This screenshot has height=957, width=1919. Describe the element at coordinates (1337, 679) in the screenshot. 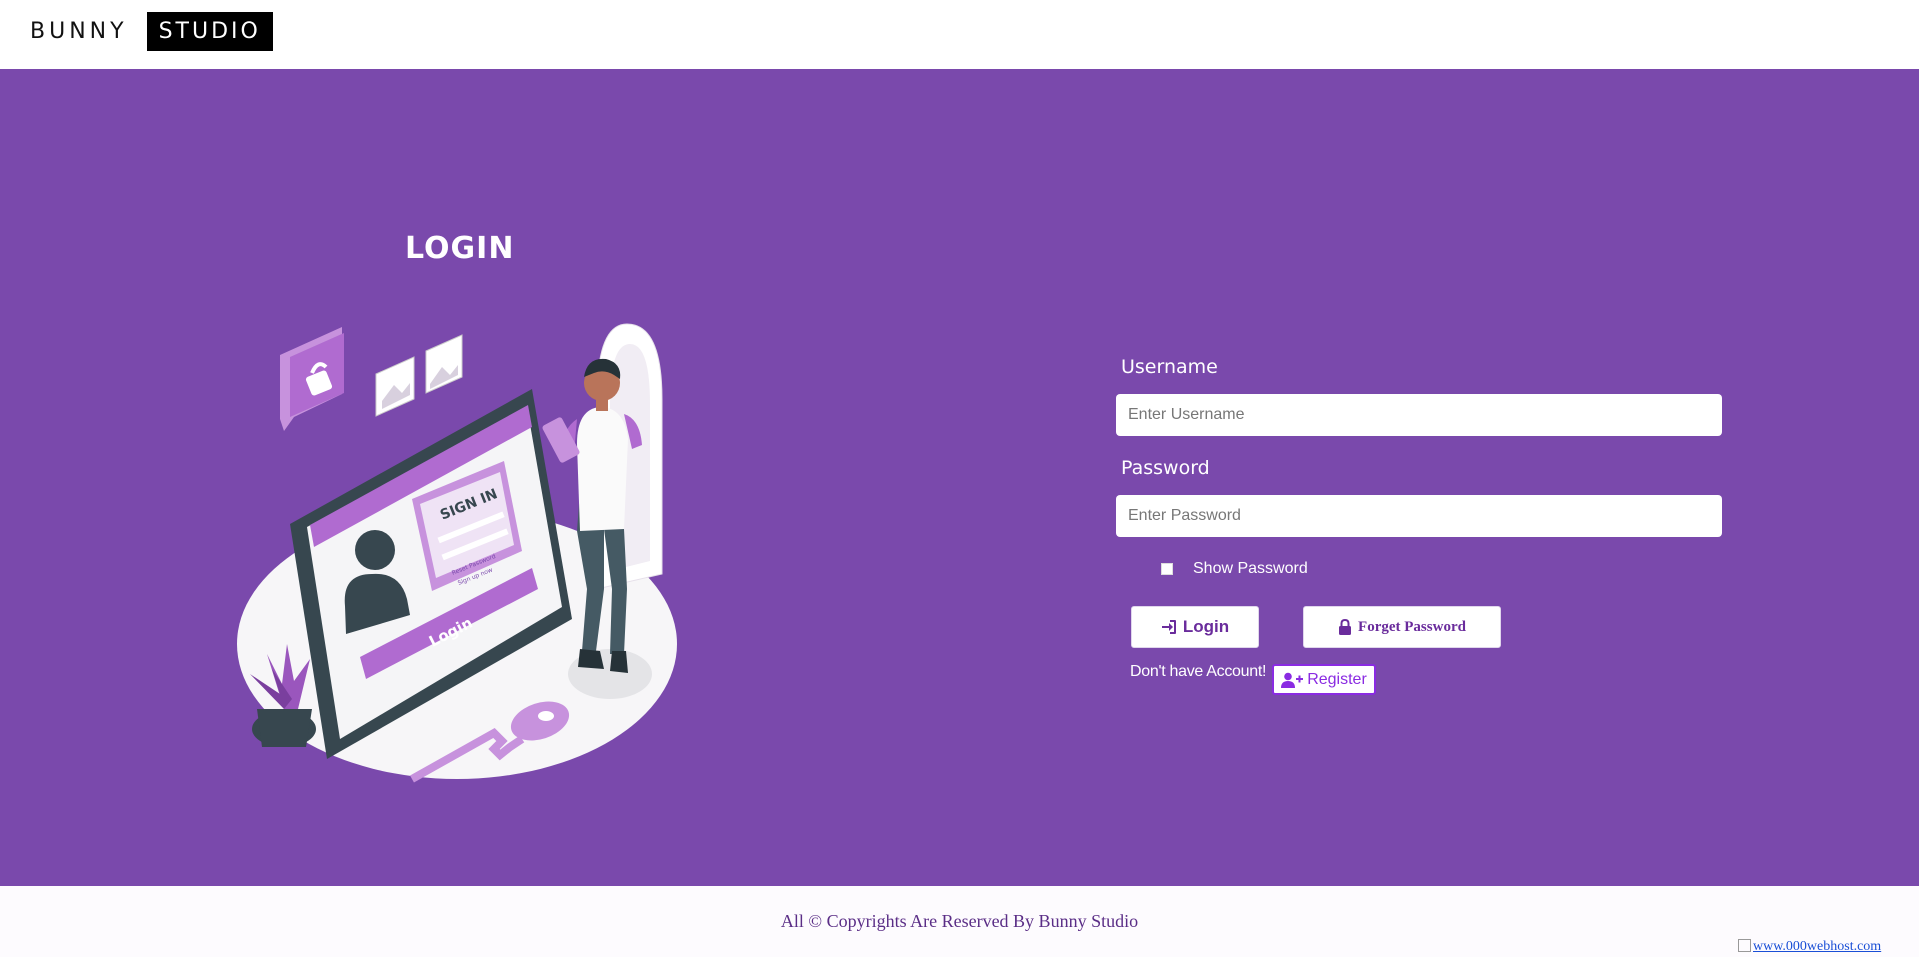

I see `register-button-label: Register` at that location.